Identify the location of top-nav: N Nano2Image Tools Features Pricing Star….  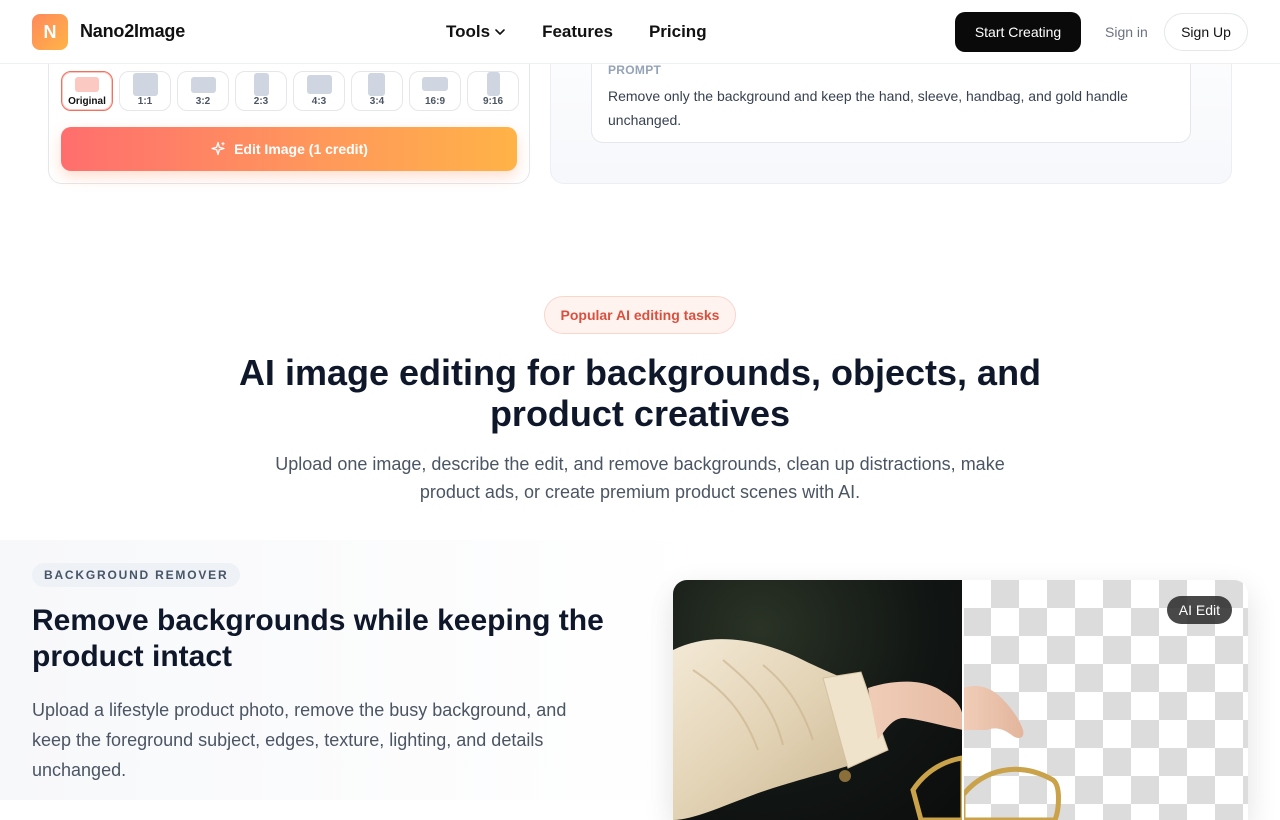
(640, 32).